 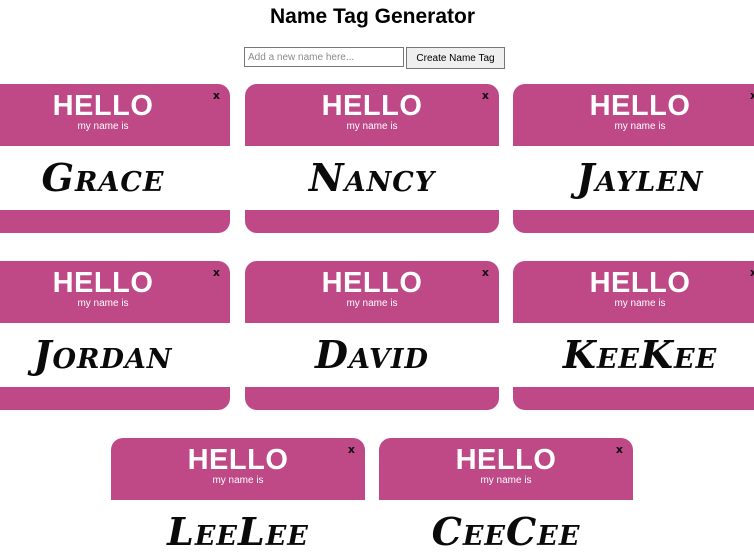 I want to click on tag-body: CeeCee, so click(x=506, y=530).